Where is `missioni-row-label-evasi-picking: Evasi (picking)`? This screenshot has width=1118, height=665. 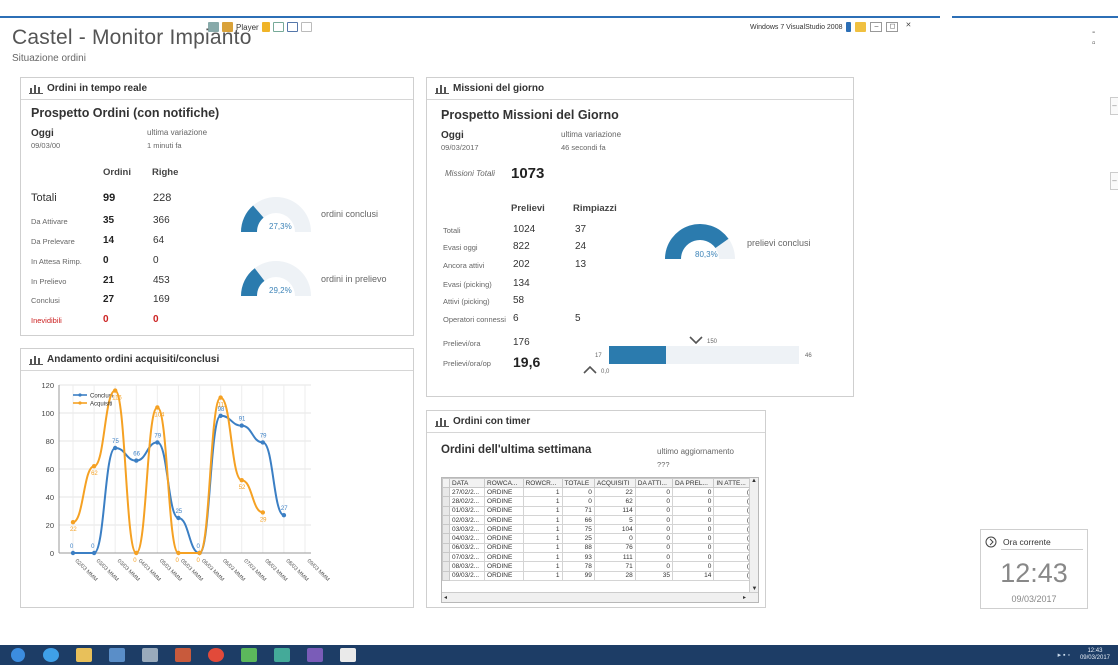
missioni-row-label-evasi-picking: Evasi (picking) is located at coordinates (467, 284).